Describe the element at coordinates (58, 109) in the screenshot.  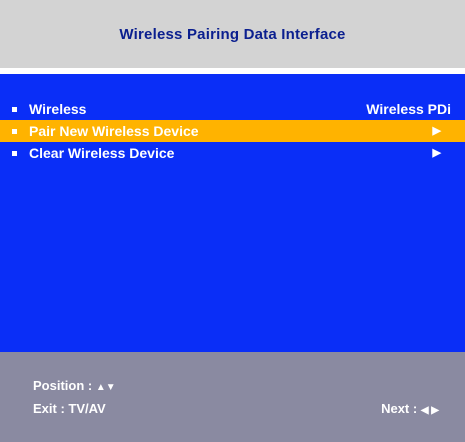
I see `menu-item-label: Wireless` at that location.